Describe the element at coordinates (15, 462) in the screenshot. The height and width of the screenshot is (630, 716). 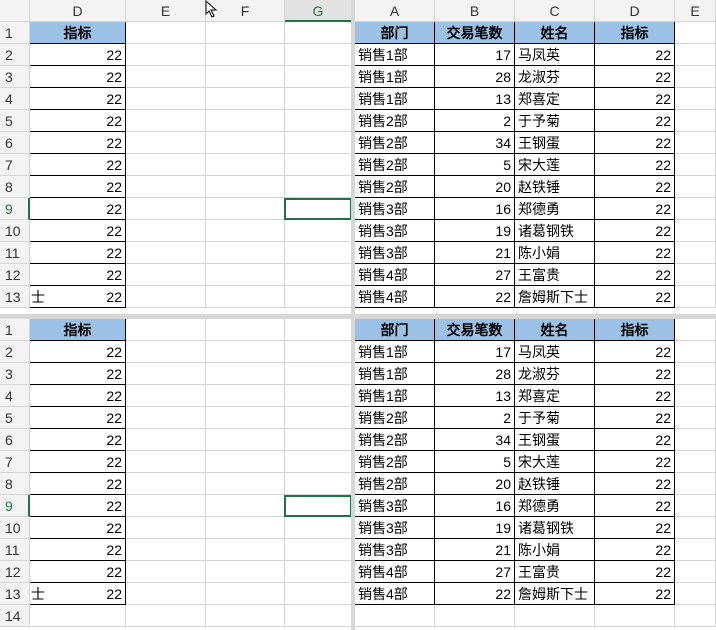
I see `row-header-7: 7` at that location.